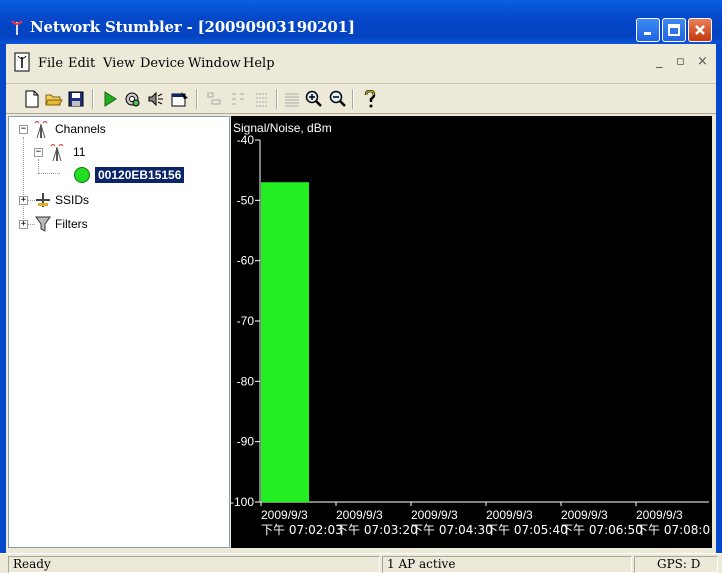  Describe the element at coordinates (194, 564) in the screenshot. I see `status-text: Ready` at that location.